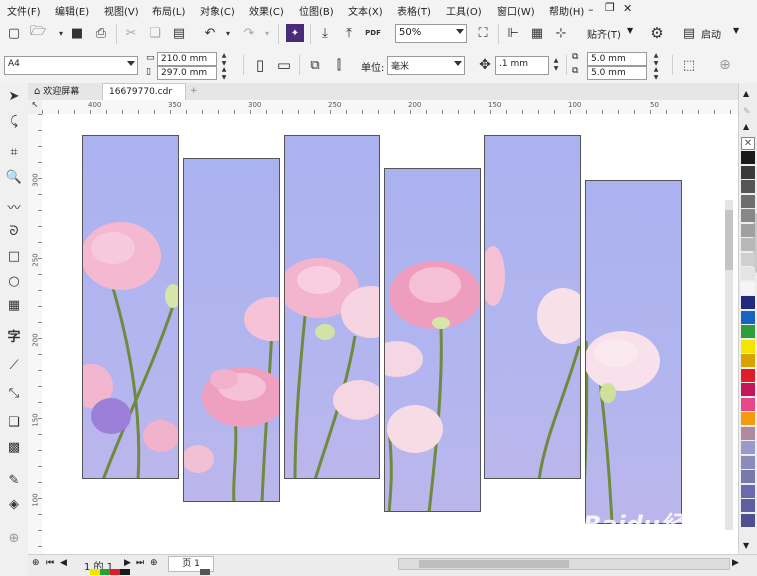 This screenshot has height=576, width=757. I want to click on duplicate-x-field: 5.0 mm, so click(617, 59).